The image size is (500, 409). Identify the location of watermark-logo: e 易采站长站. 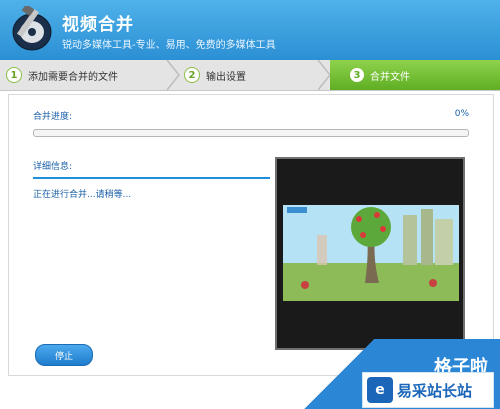
(428, 390).